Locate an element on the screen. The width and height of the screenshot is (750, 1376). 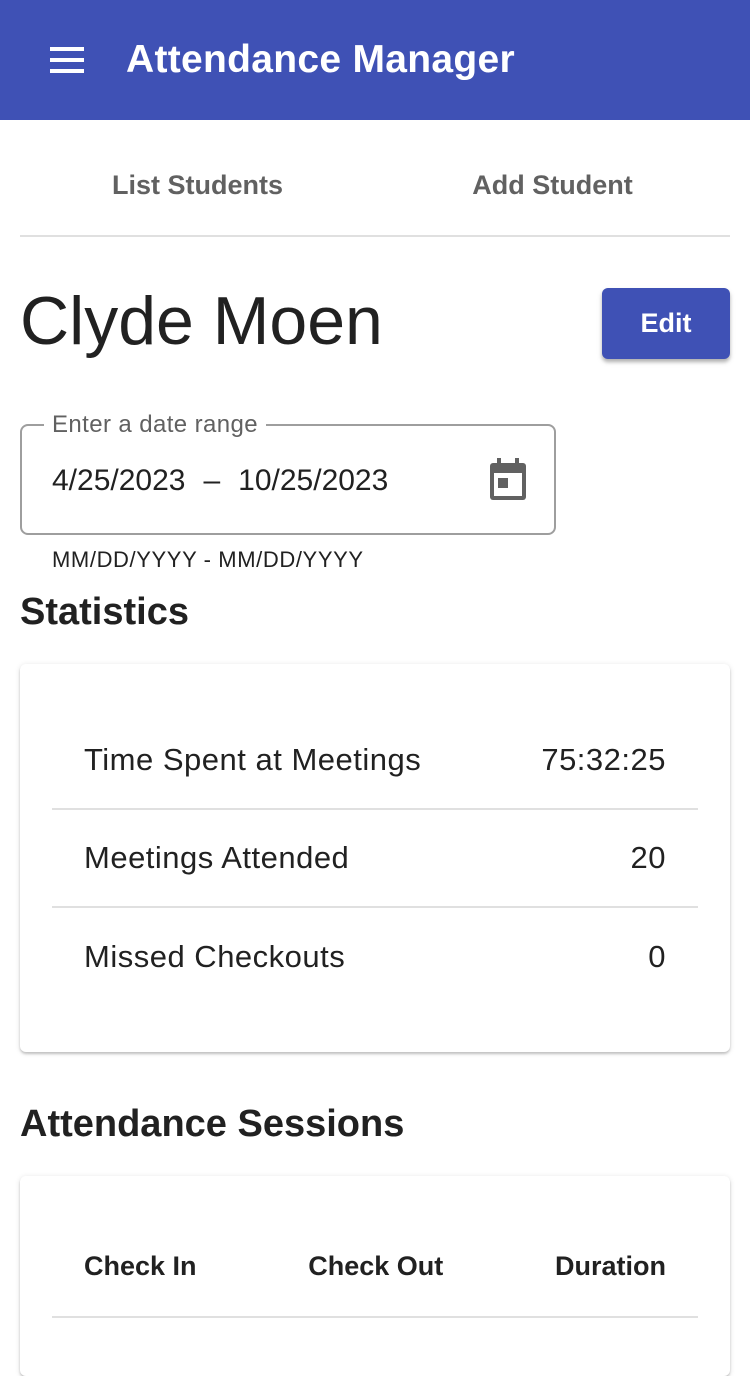
menu-button is located at coordinates (68, 60).